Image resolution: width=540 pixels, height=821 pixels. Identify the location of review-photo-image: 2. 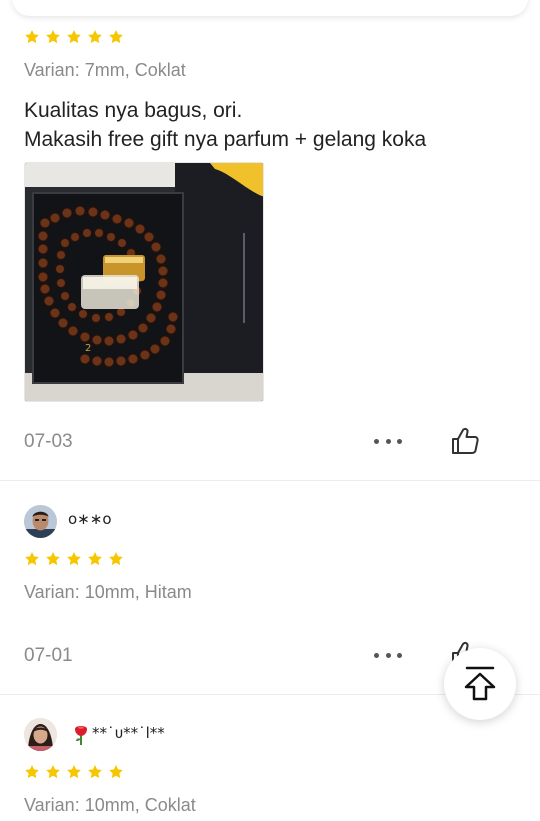
(144, 282).